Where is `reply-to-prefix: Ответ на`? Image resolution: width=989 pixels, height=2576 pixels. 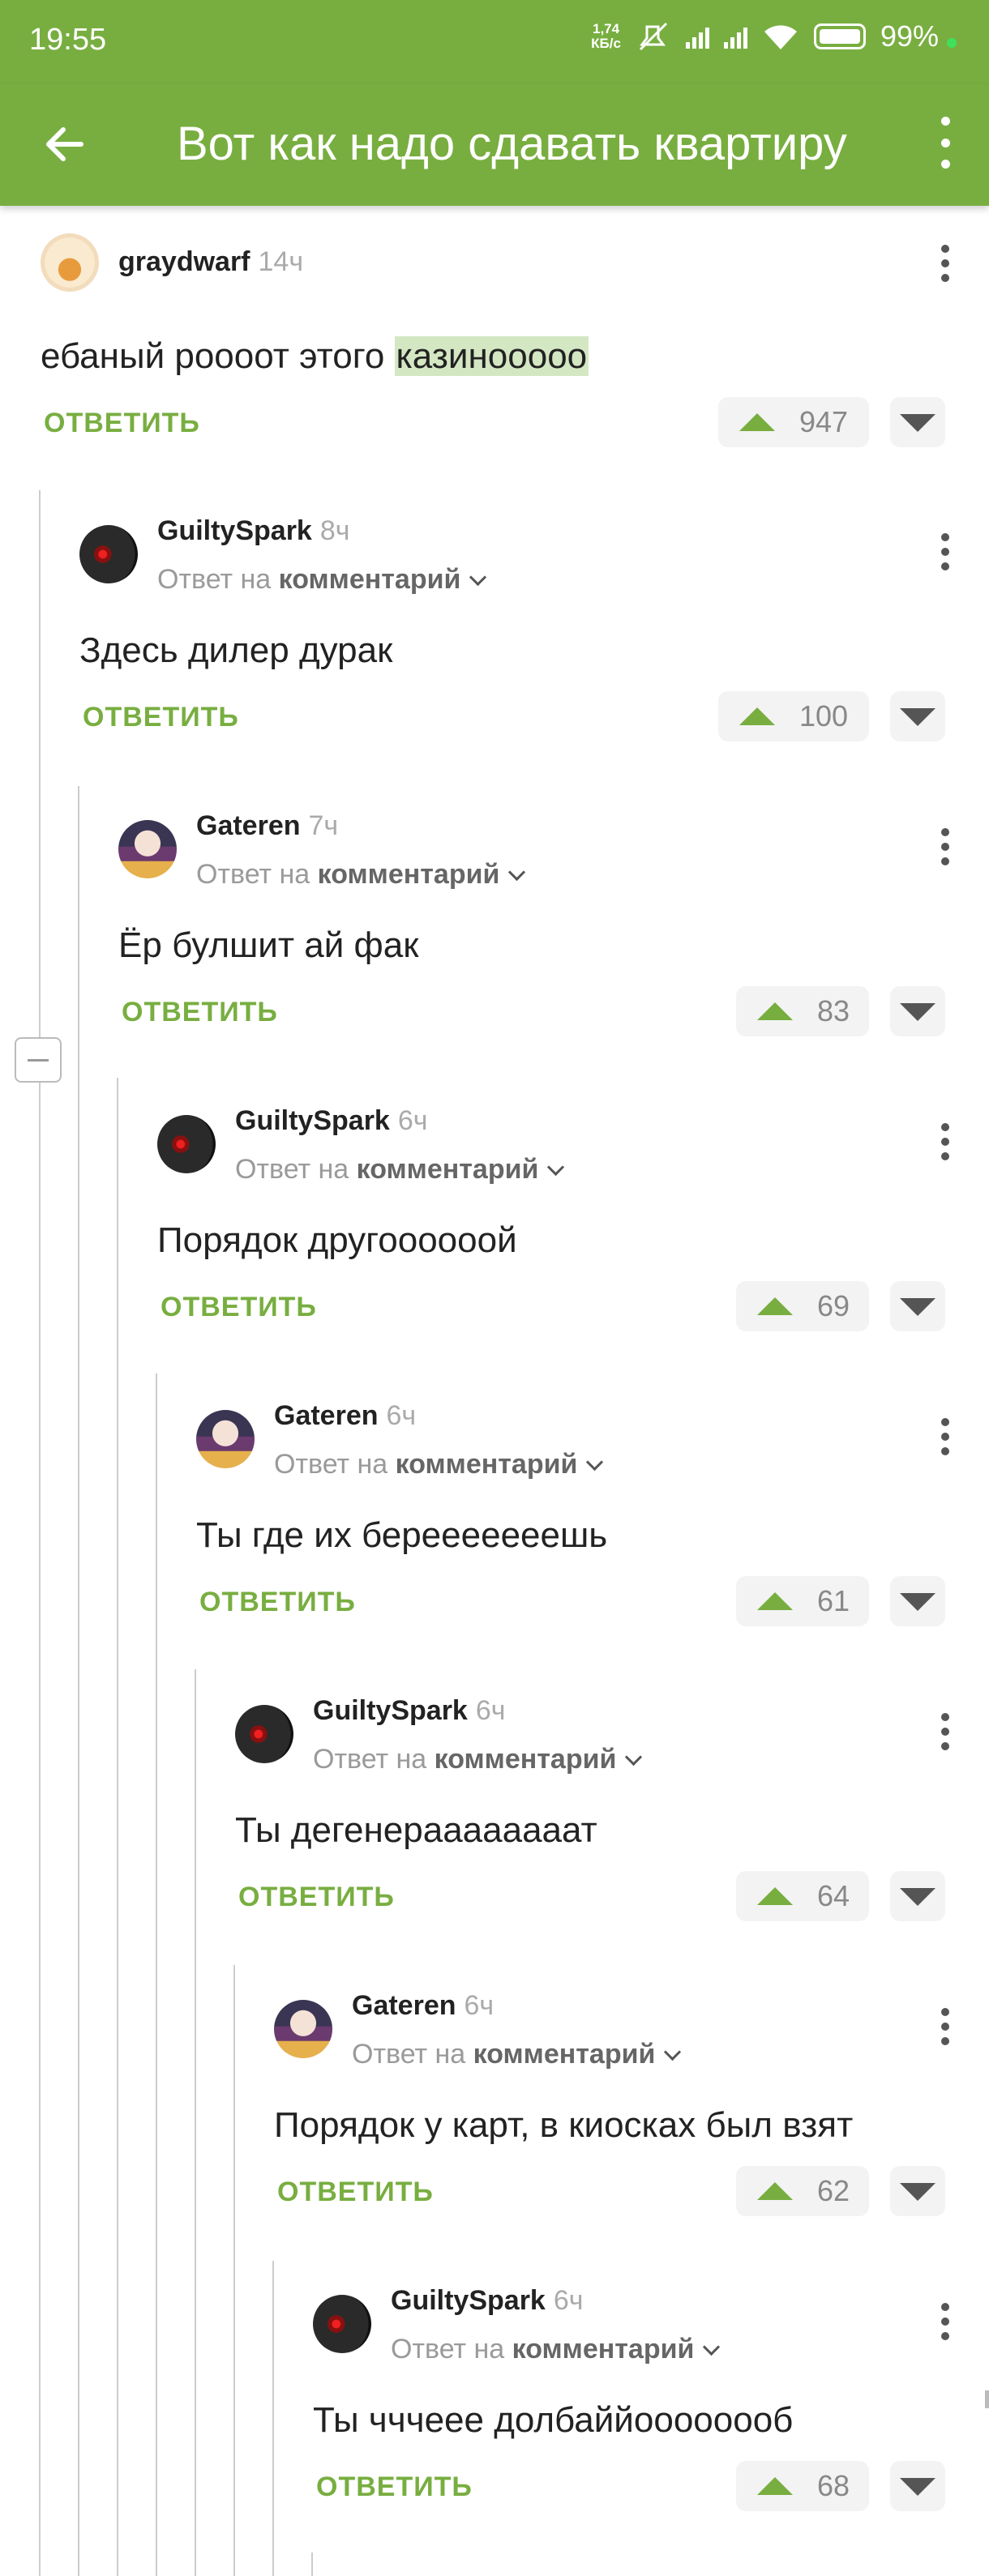 reply-to-prefix: Ответ на is located at coordinates (370, 1759).